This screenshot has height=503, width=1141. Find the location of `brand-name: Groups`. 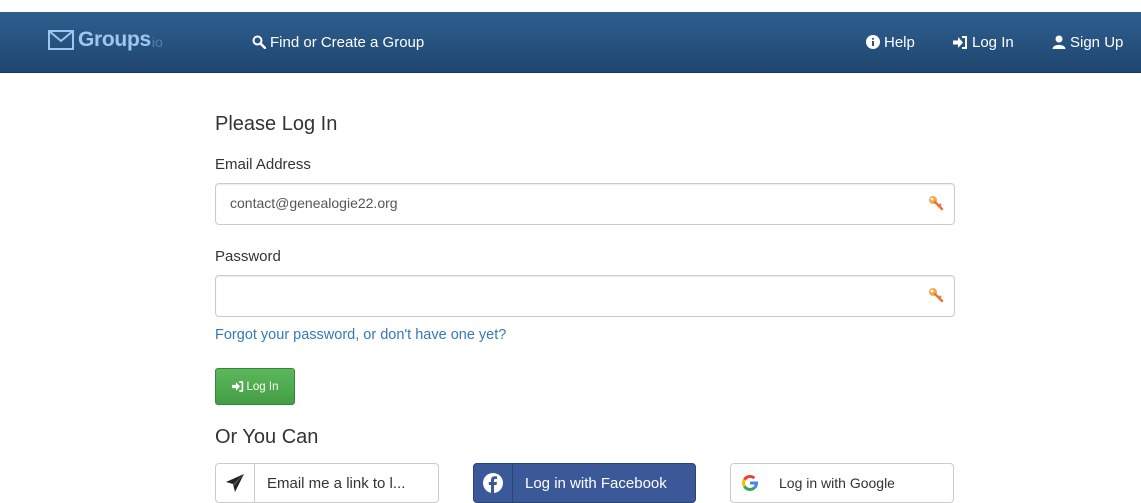

brand-name: Groups is located at coordinates (114, 39).